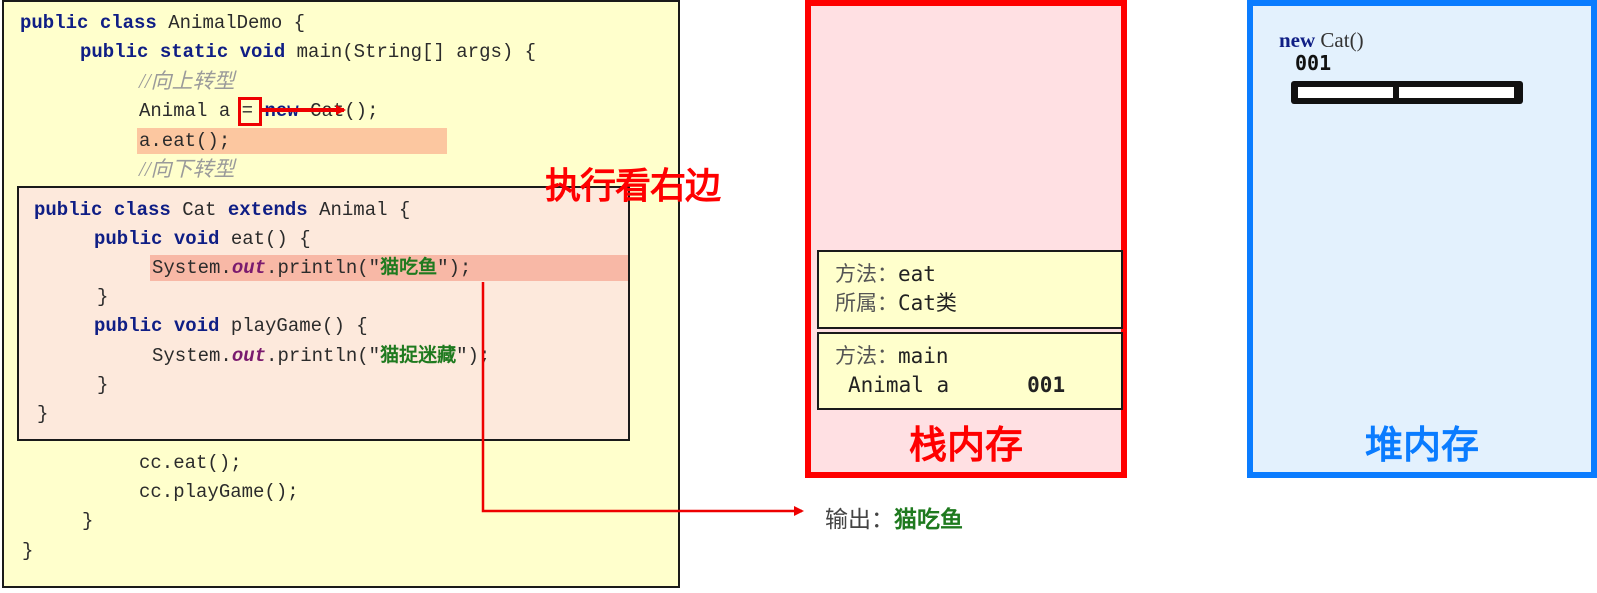 This screenshot has width=1597, height=593. Describe the element at coordinates (1313, 63) in the screenshot. I see `heap-object-address: 001` at that location.